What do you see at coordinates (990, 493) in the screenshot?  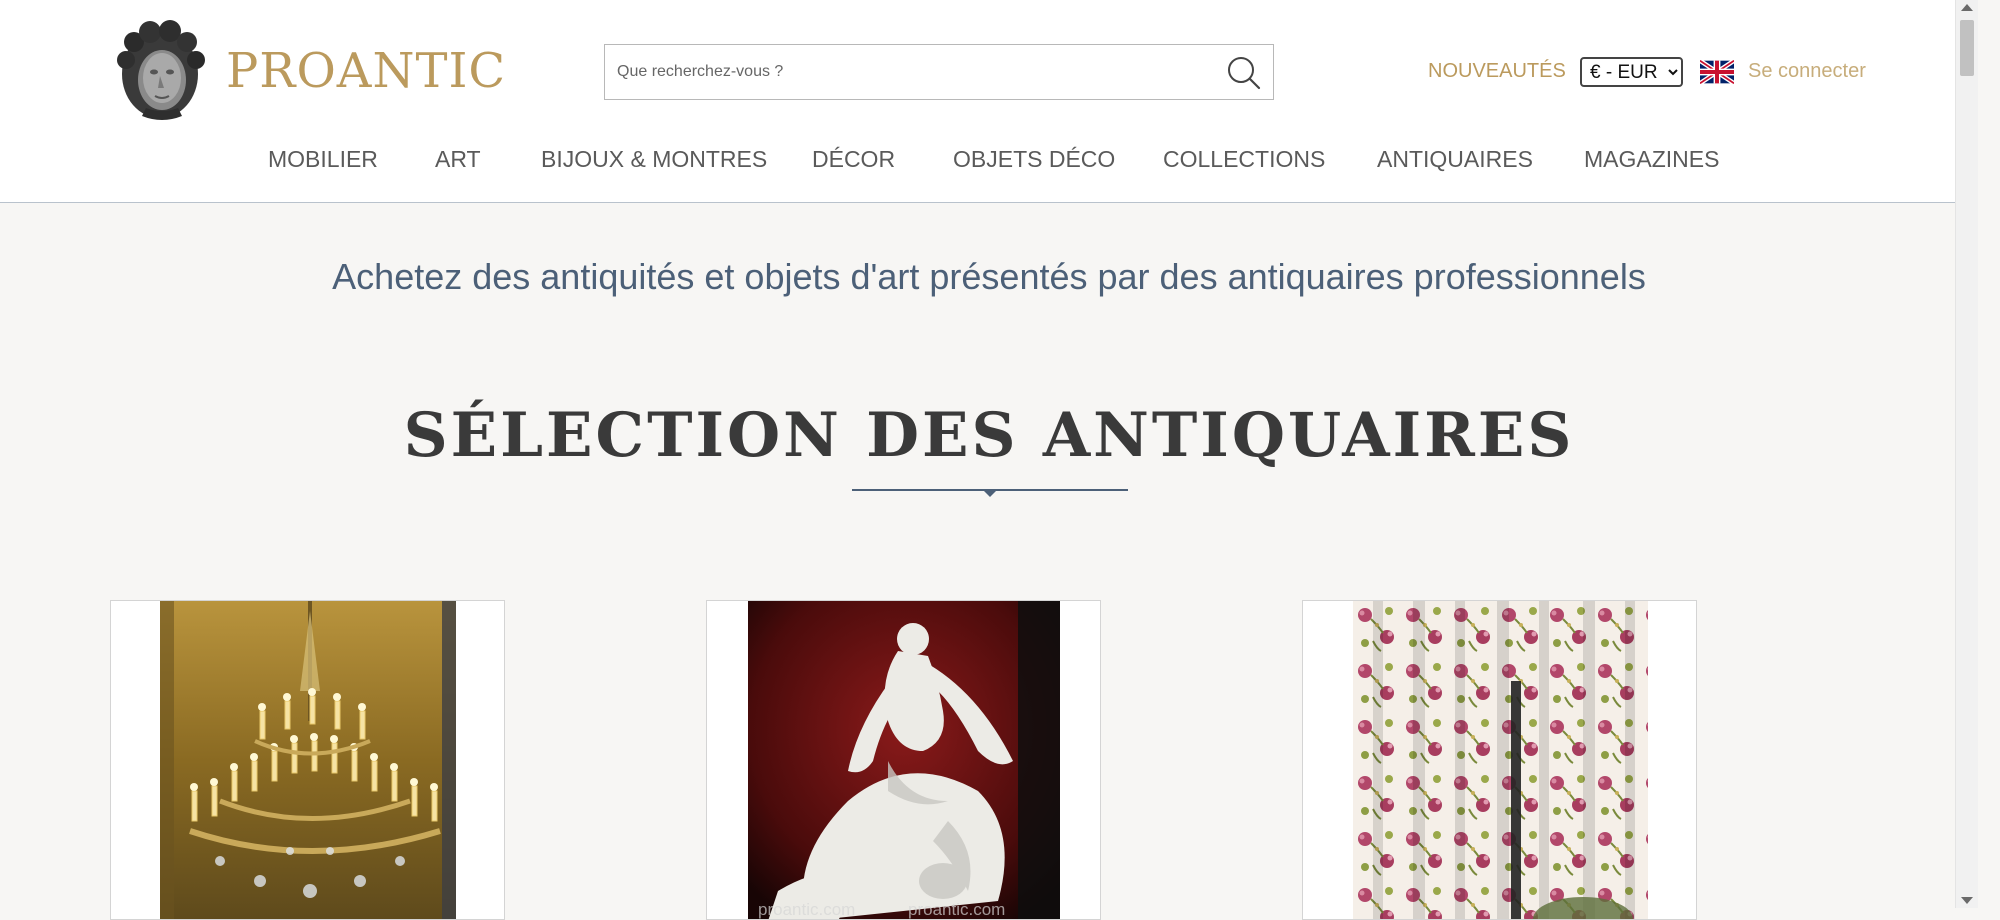 I see `title-divider` at bounding box center [990, 493].